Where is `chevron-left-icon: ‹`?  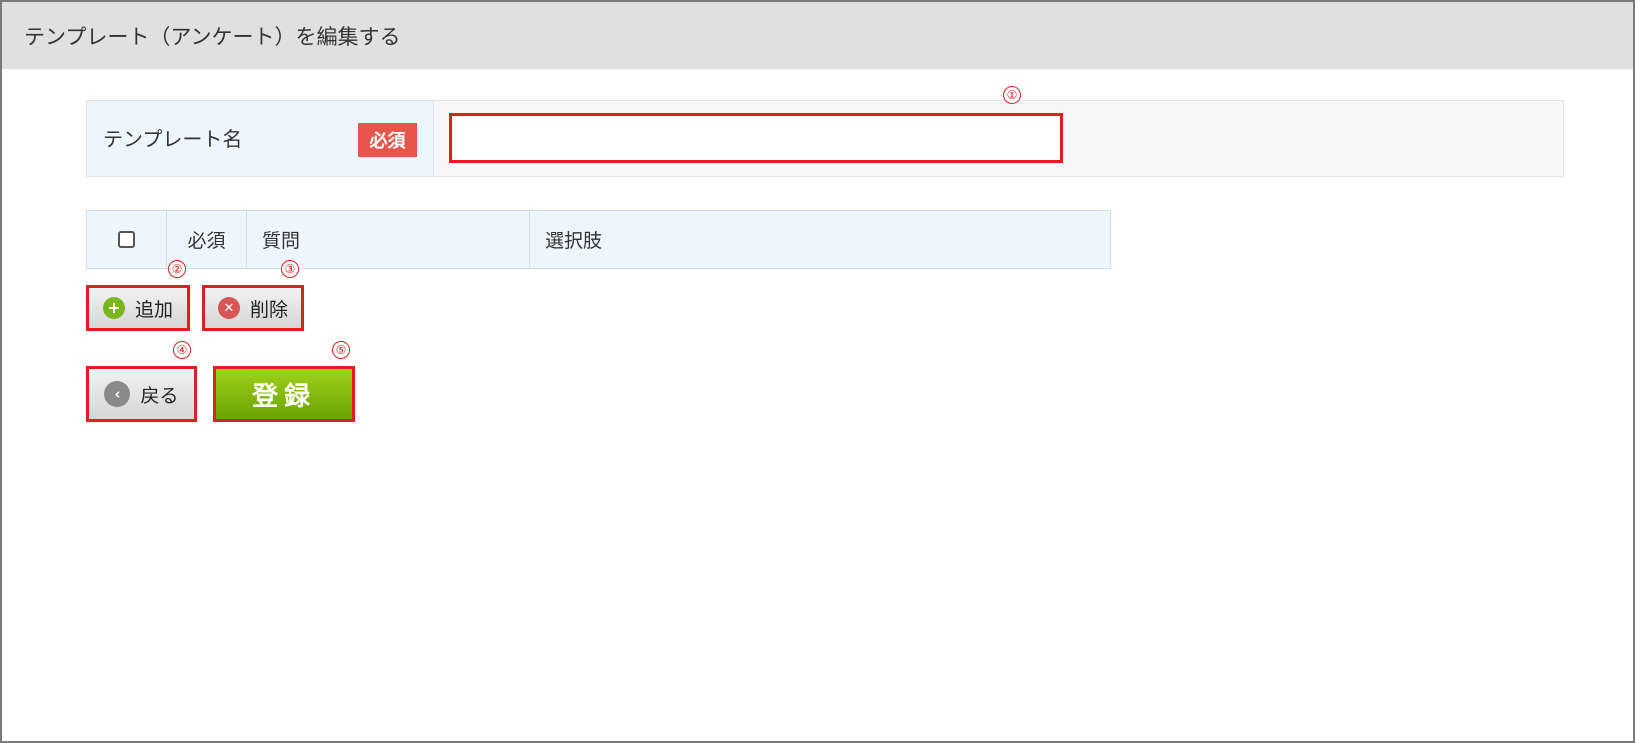
chevron-left-icon: ‹ is located at coordinates (117, 394).